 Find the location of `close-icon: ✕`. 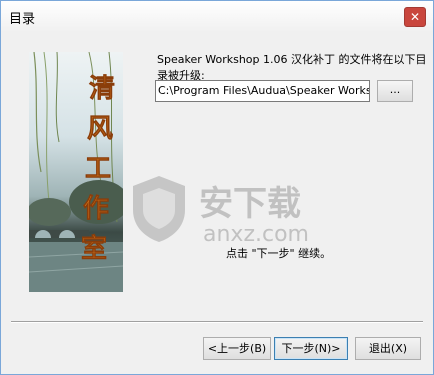

close-icon: ✕ is located at coordinates (415, 17).